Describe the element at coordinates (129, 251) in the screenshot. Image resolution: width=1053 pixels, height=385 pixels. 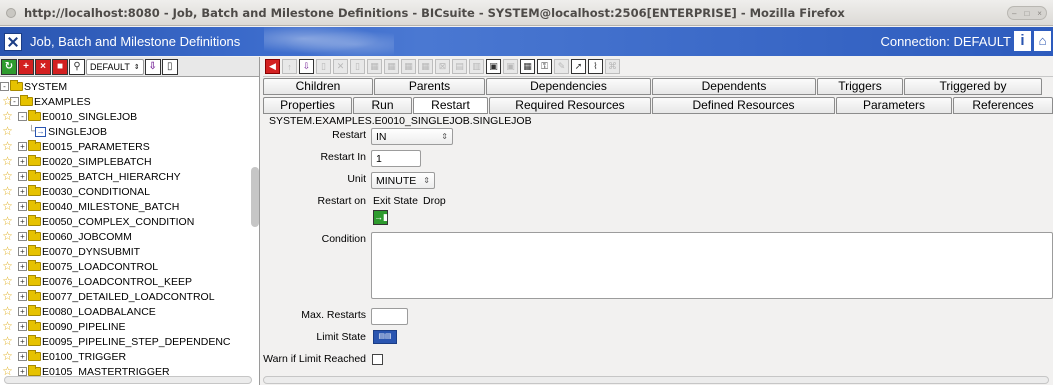
I see `tree-item: ☆ + E0070_DYNSUBMIT` at that location.